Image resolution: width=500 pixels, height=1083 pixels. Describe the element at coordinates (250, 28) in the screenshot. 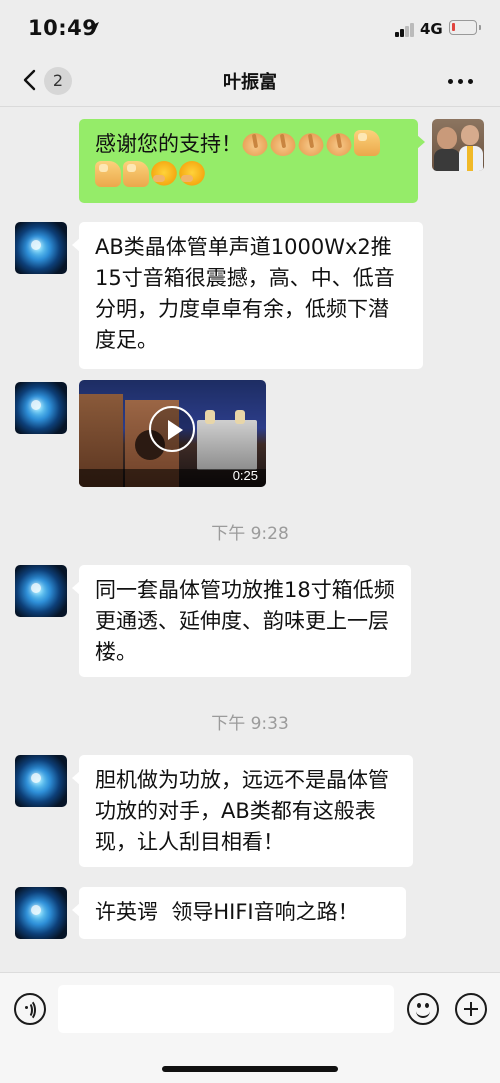

I see `status-bar: 10:49 4G` at that location.